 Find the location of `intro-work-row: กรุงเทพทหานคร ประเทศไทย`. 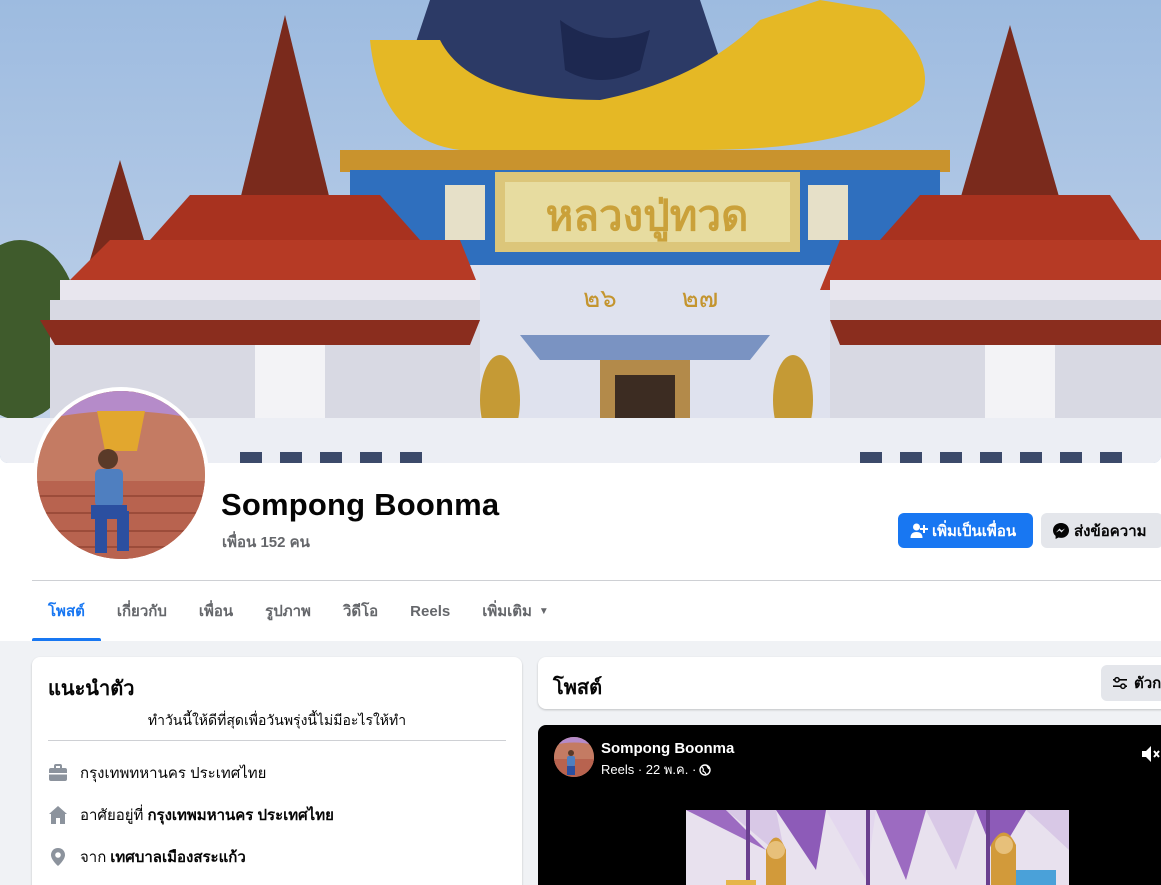

intro-work-row: กรุงเทพทหานคร ประเทศไทย is located at coordinates (157, 773).